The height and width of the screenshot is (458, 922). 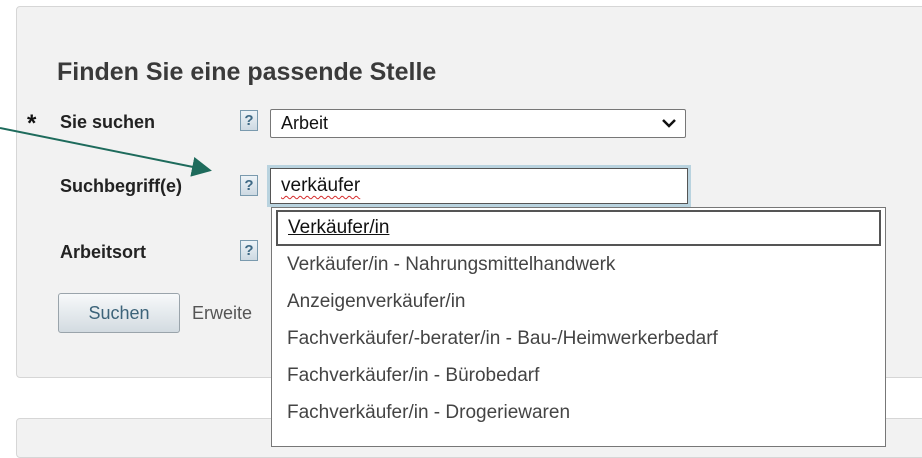 I want to click on annotation-arrow-icon, so click(x=106, y=152).